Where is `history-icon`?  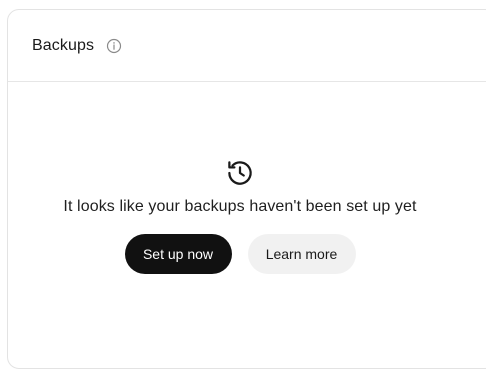
history-icon is located at coordinates (240, 173).